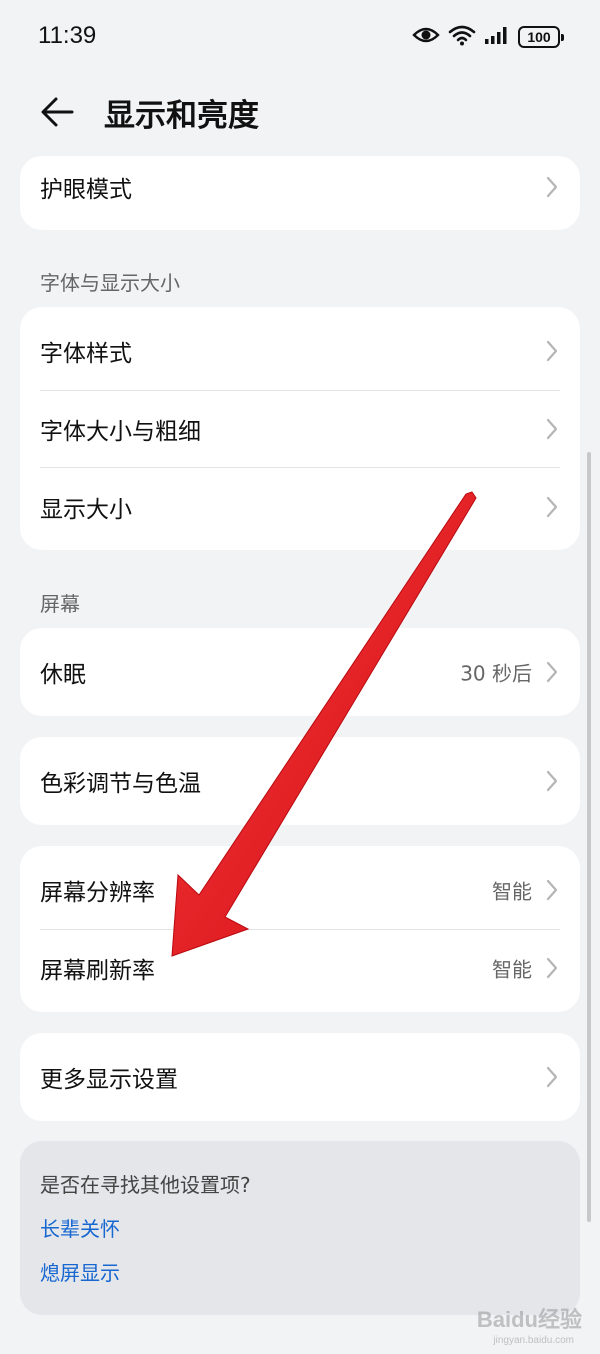 This screenshot has height=1354, width=600. Describe the element at coordinates (496, 673) in the screenshot. I see `sleep-value: 30 秒后` at that location.